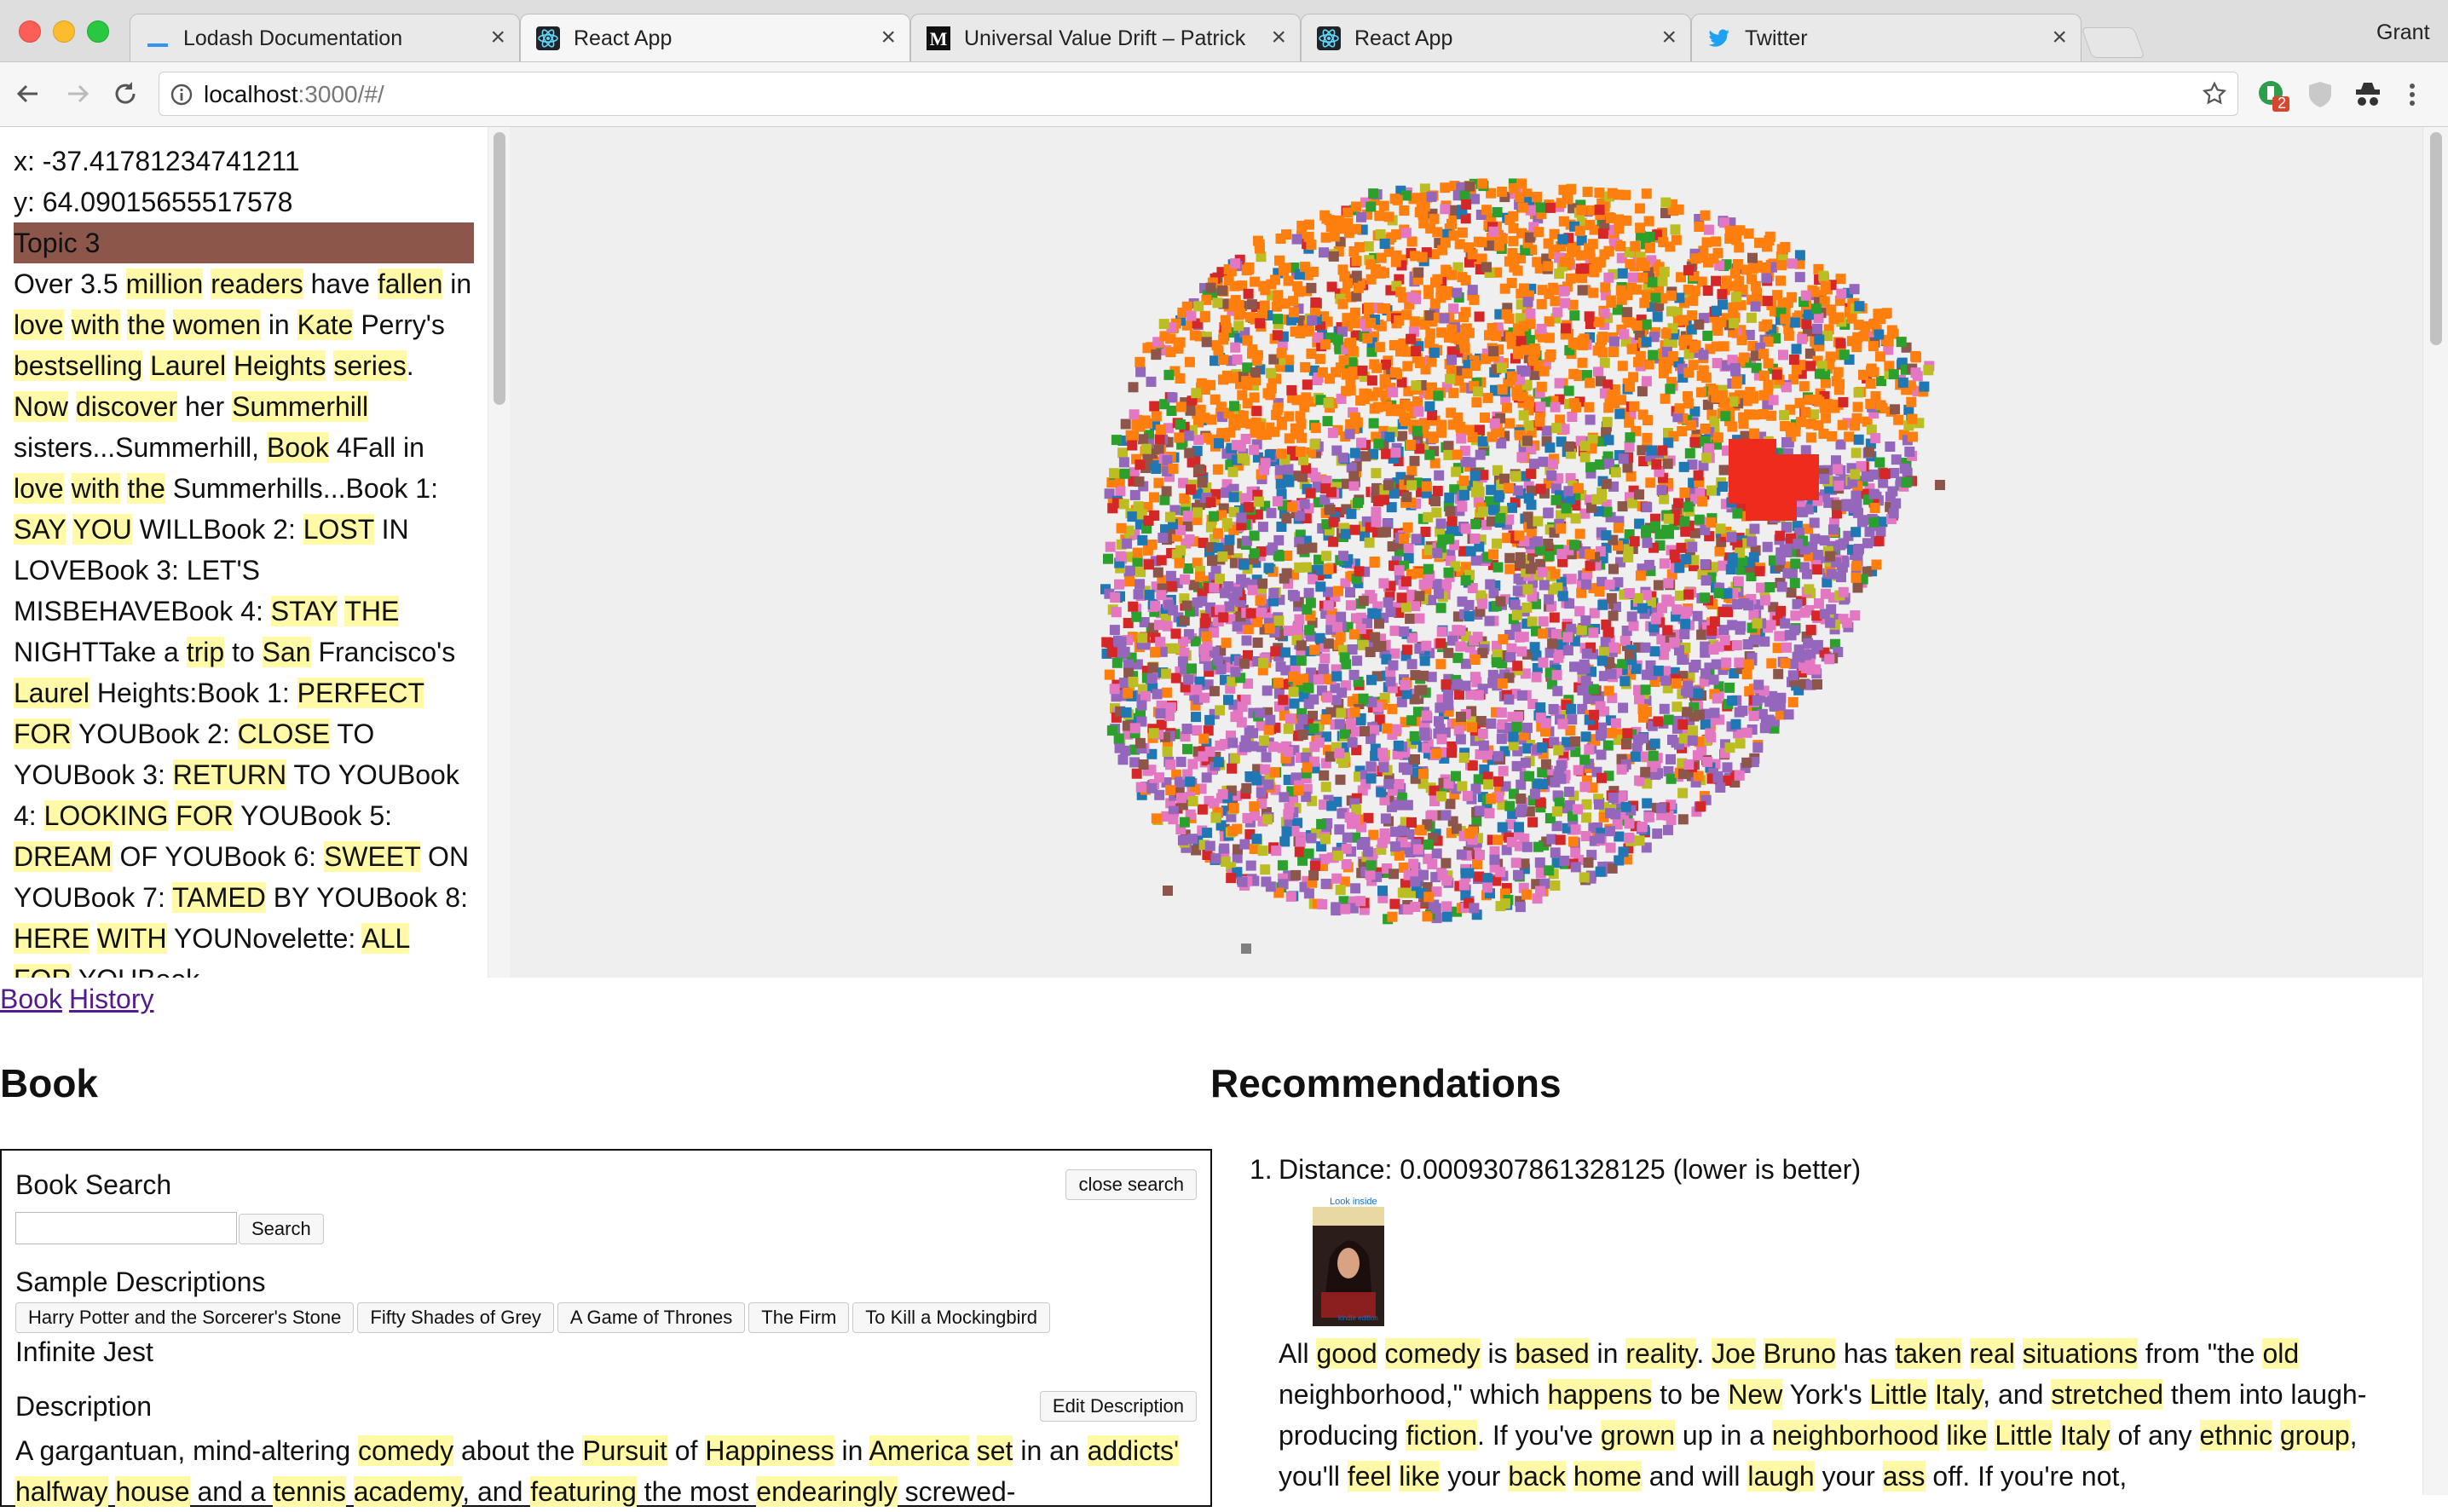 This screenshot has height=1512, width=2448. I want to click on zoom-window-button, so click(98, 31).